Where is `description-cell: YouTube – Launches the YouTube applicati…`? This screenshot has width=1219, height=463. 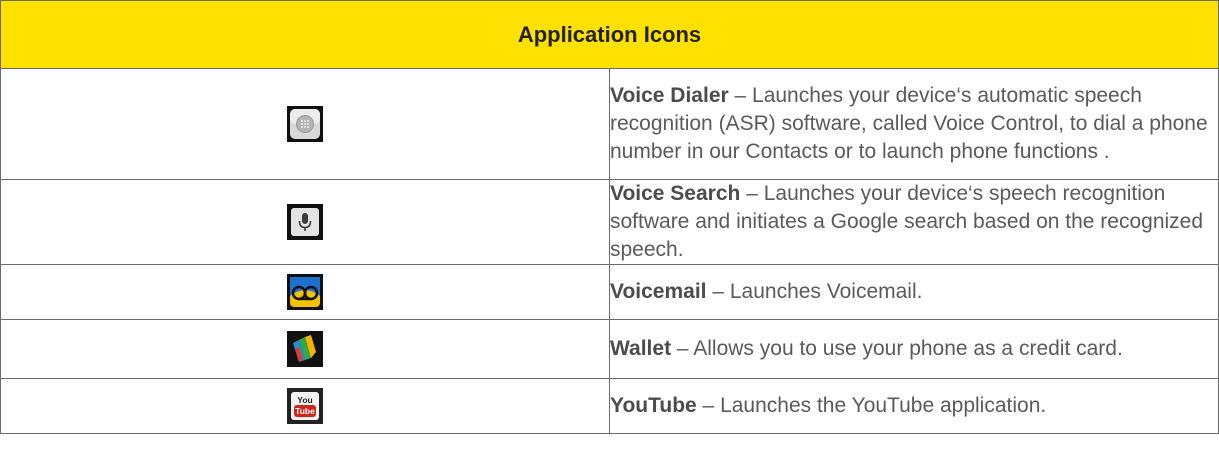 description-cell: YouTube – Launches the YouTube applicati… is located at coordinates (914, 406).